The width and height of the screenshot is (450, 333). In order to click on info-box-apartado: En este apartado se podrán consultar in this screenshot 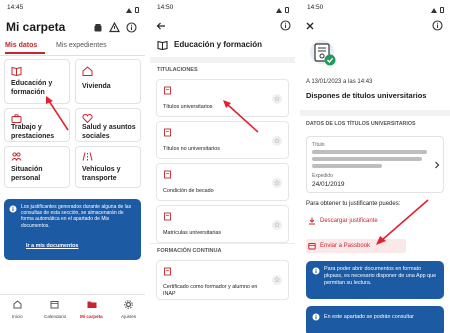, I will do `click(375, 319)`.